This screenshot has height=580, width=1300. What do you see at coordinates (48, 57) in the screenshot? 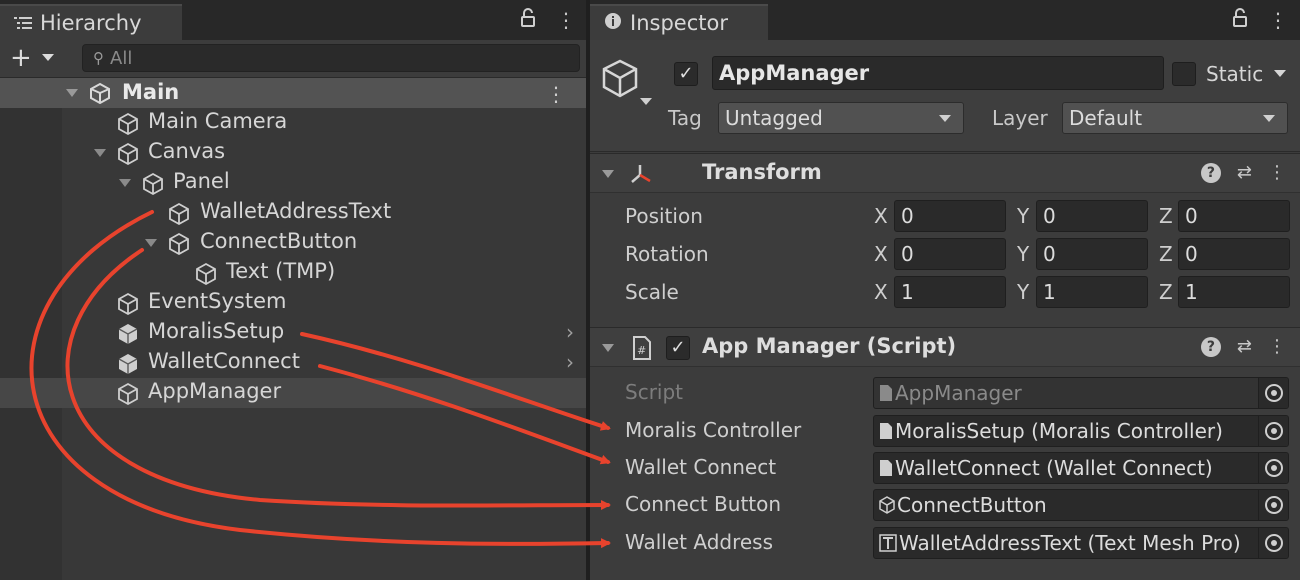
I see `add-dropdown-caret-icon` at bounding box center [48, 57].